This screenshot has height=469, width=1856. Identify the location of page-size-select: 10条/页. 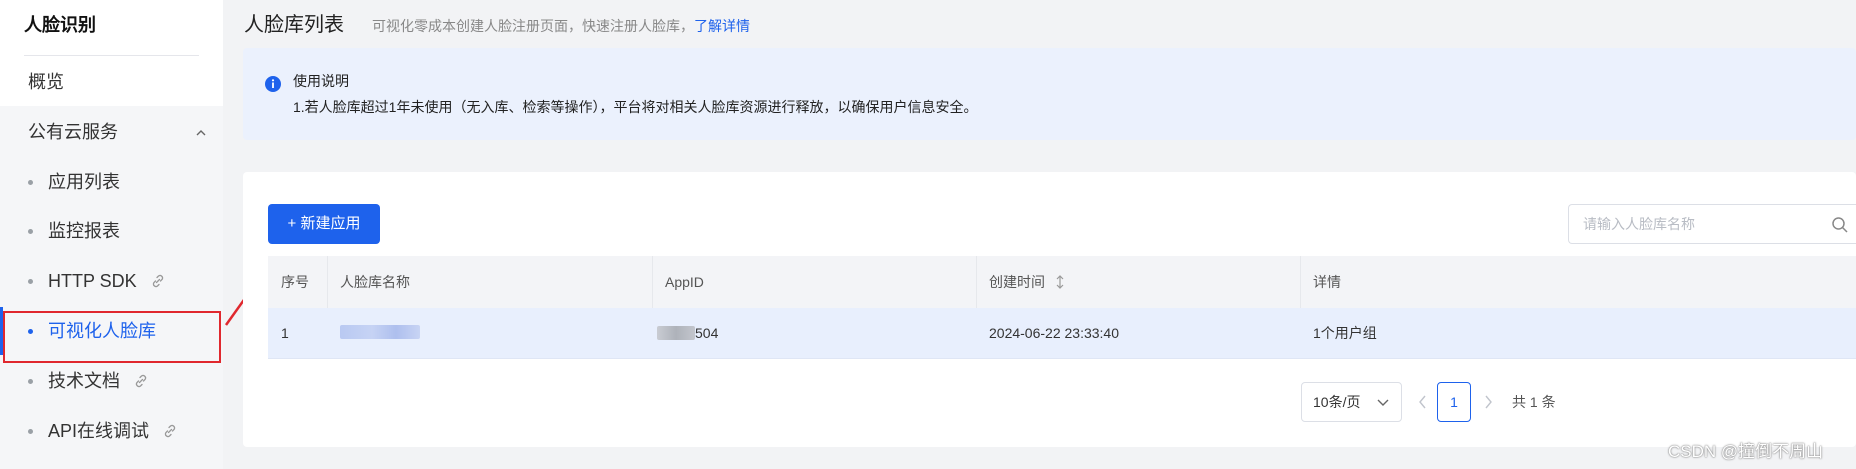
(1351, 402).